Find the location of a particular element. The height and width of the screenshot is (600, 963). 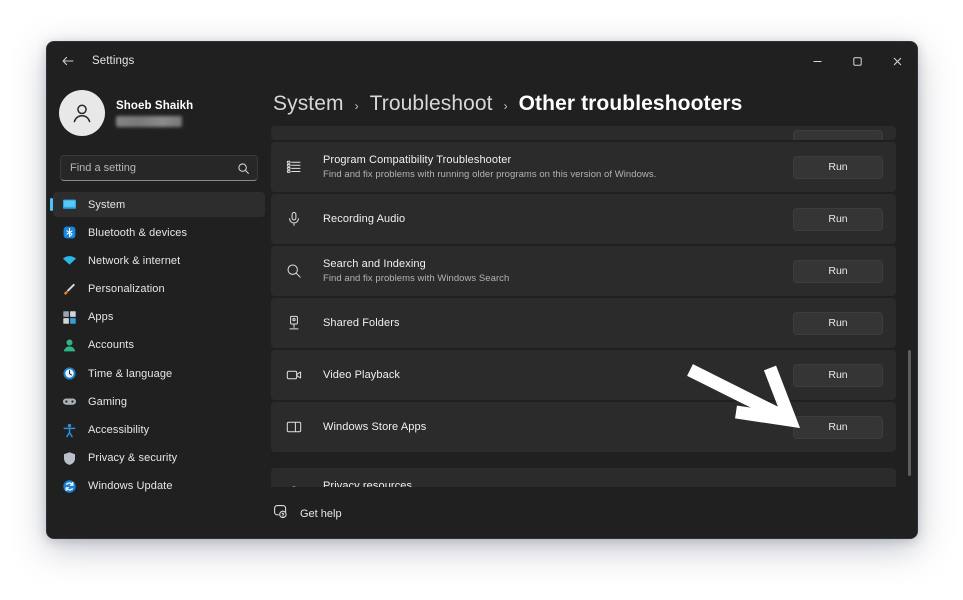

row-text: Recording Audio is located at coordinates (558, 219).